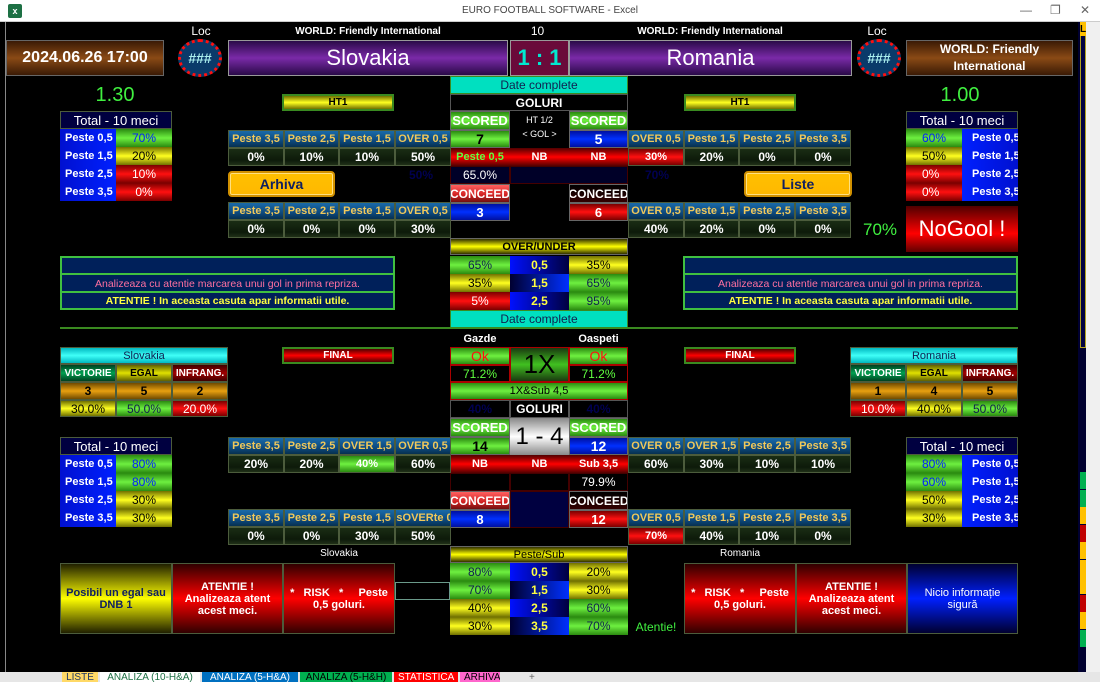 This screenshot has width=1100, height=682. Describe the element at coordinates (281, 184) in the screenshot. I see `arhiva-button: Arhiva` at that location.